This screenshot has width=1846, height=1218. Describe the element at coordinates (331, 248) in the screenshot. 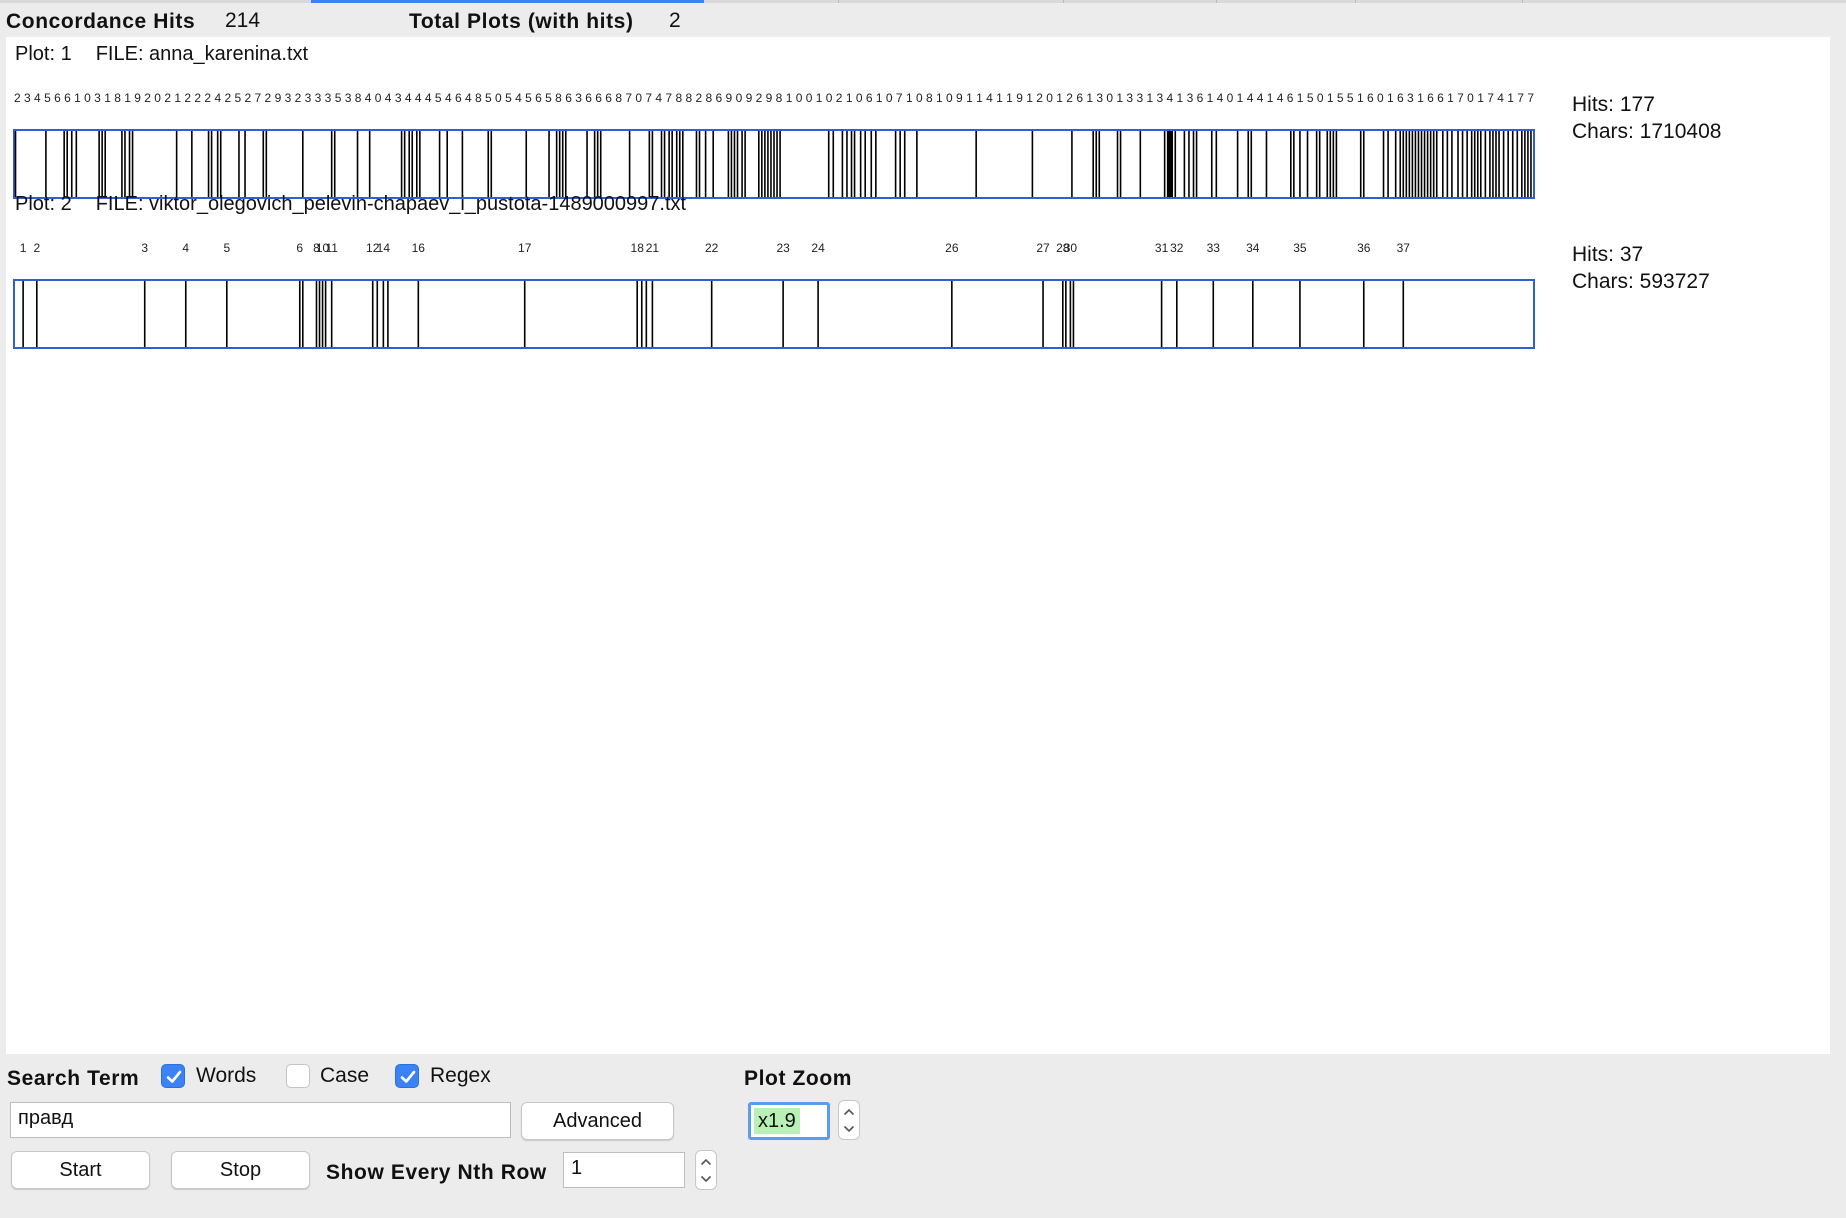

I see `hit-tick-label: 11` at that location.